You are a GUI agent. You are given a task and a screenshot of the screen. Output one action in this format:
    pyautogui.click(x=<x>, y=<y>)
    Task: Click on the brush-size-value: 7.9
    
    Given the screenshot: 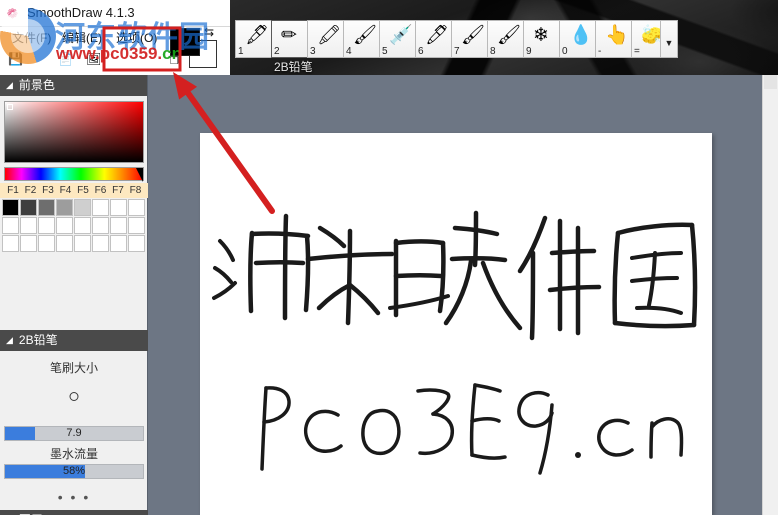 What is the action you would take?
    pyautogui.click(x=74, y=433)
    